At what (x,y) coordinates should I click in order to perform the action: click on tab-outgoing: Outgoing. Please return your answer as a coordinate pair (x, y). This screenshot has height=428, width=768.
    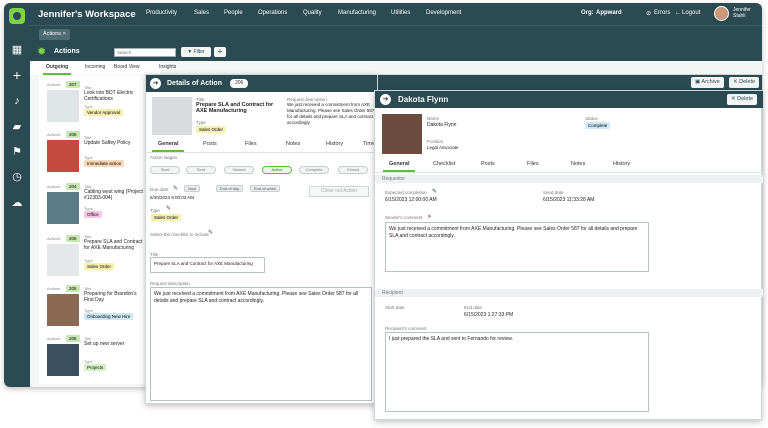
    Looking at the image, I should click on (57, 67).